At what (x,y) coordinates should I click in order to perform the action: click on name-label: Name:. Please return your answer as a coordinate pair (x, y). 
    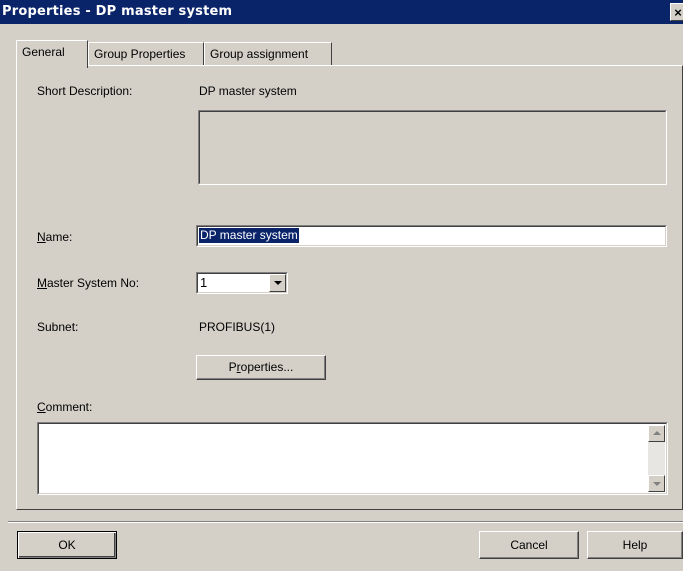
    Looking at the image, I should click on (54, 237).